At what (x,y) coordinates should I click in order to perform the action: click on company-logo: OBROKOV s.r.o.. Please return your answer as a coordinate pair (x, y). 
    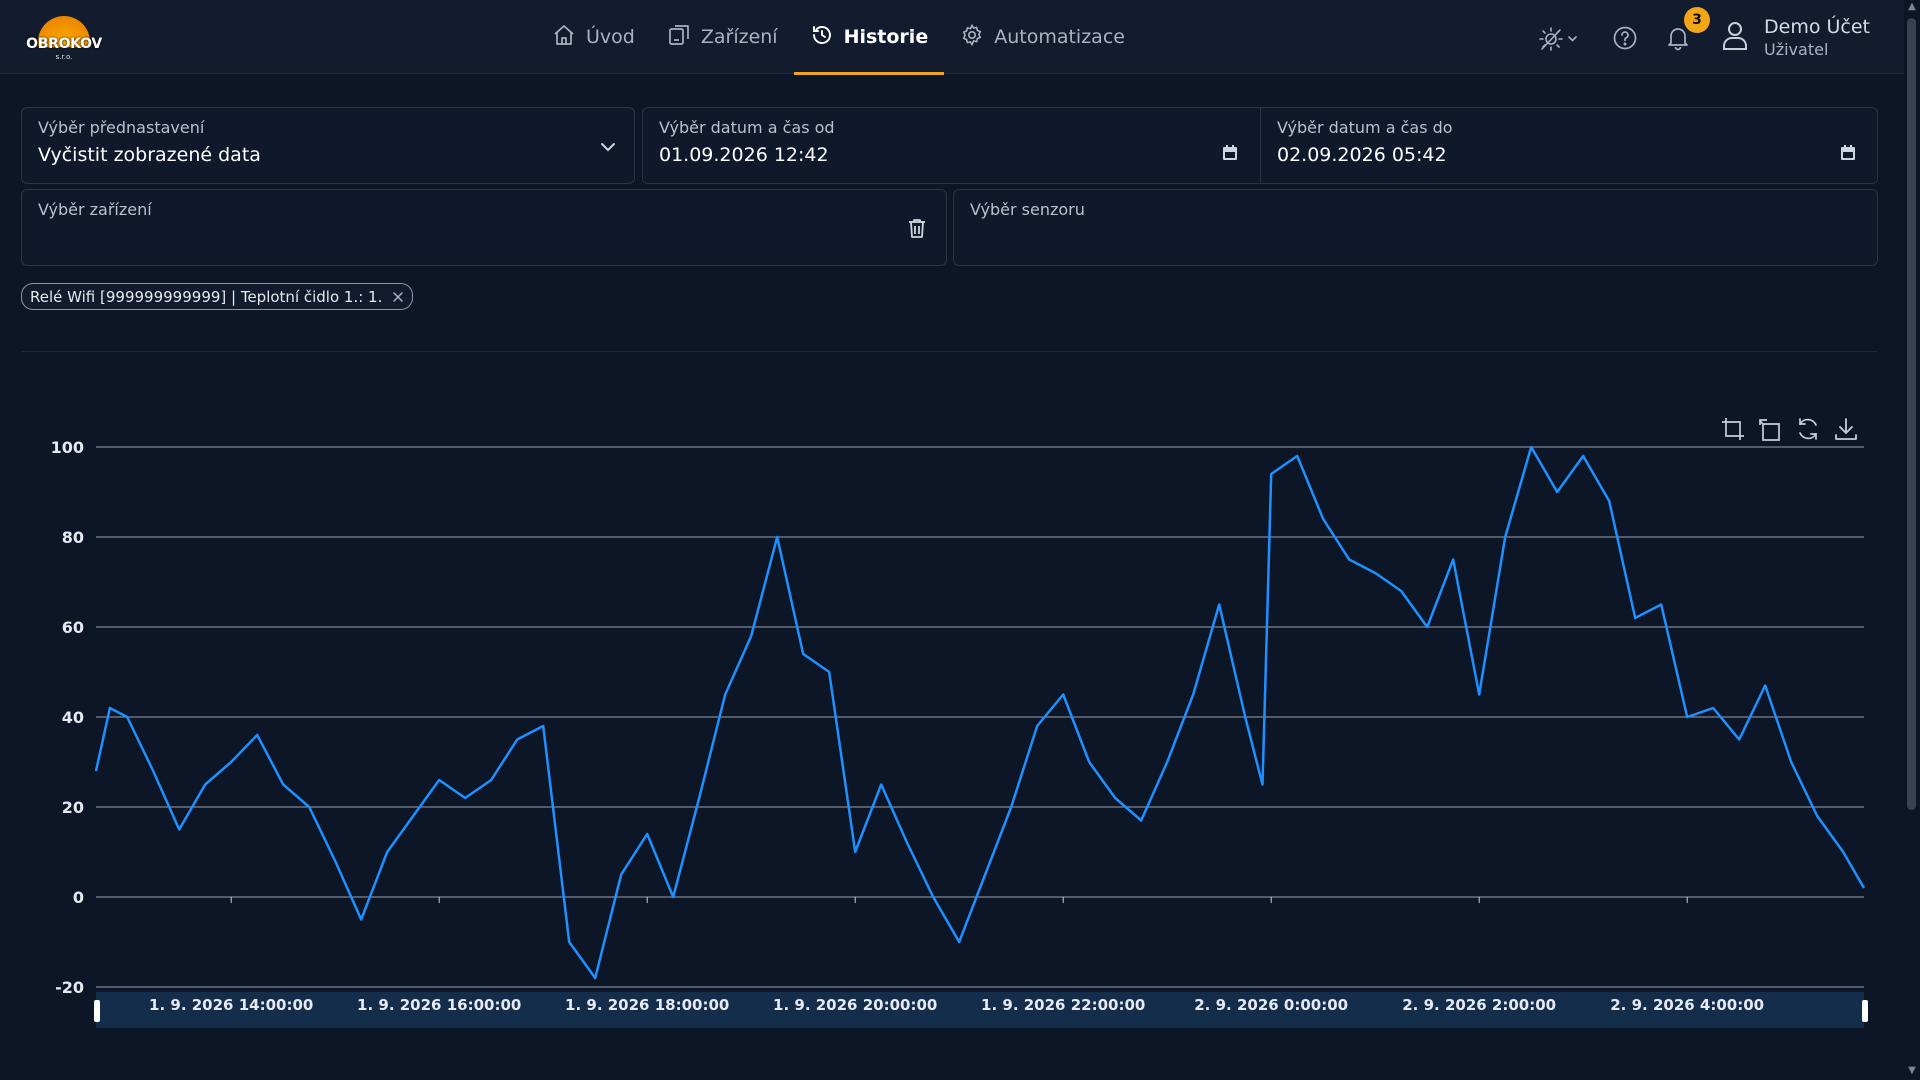
    Looking at the image, I should click on (64, 38).